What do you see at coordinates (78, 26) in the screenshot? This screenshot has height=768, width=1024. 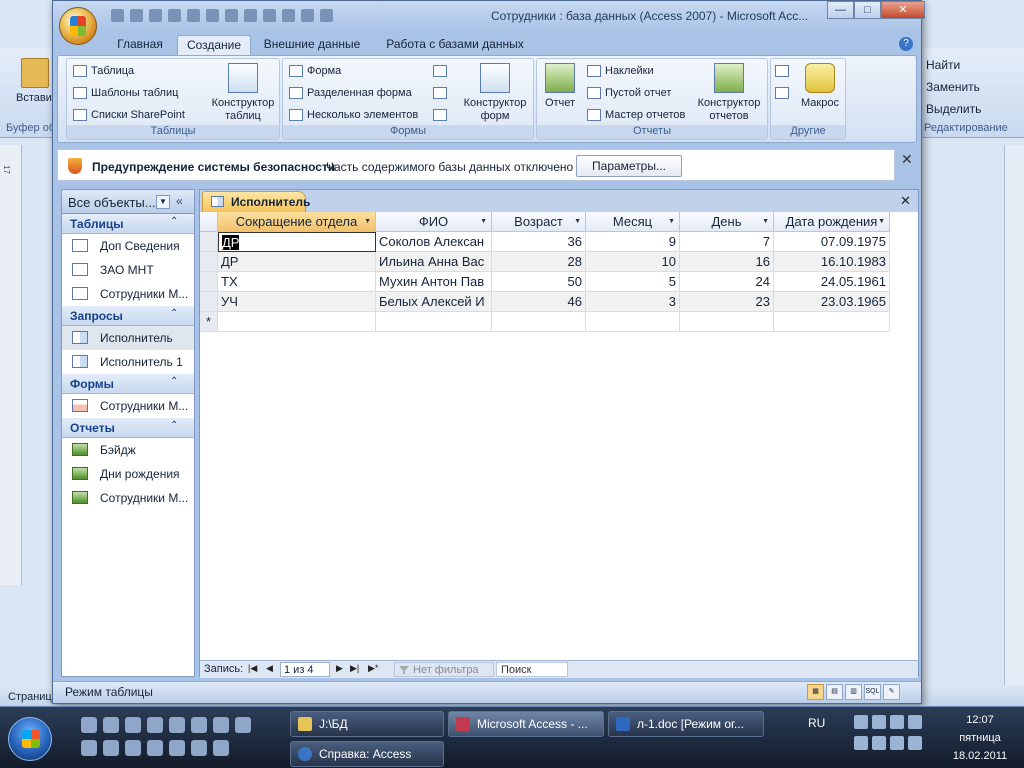 I see `office-button` at bounding box center [78, 26].